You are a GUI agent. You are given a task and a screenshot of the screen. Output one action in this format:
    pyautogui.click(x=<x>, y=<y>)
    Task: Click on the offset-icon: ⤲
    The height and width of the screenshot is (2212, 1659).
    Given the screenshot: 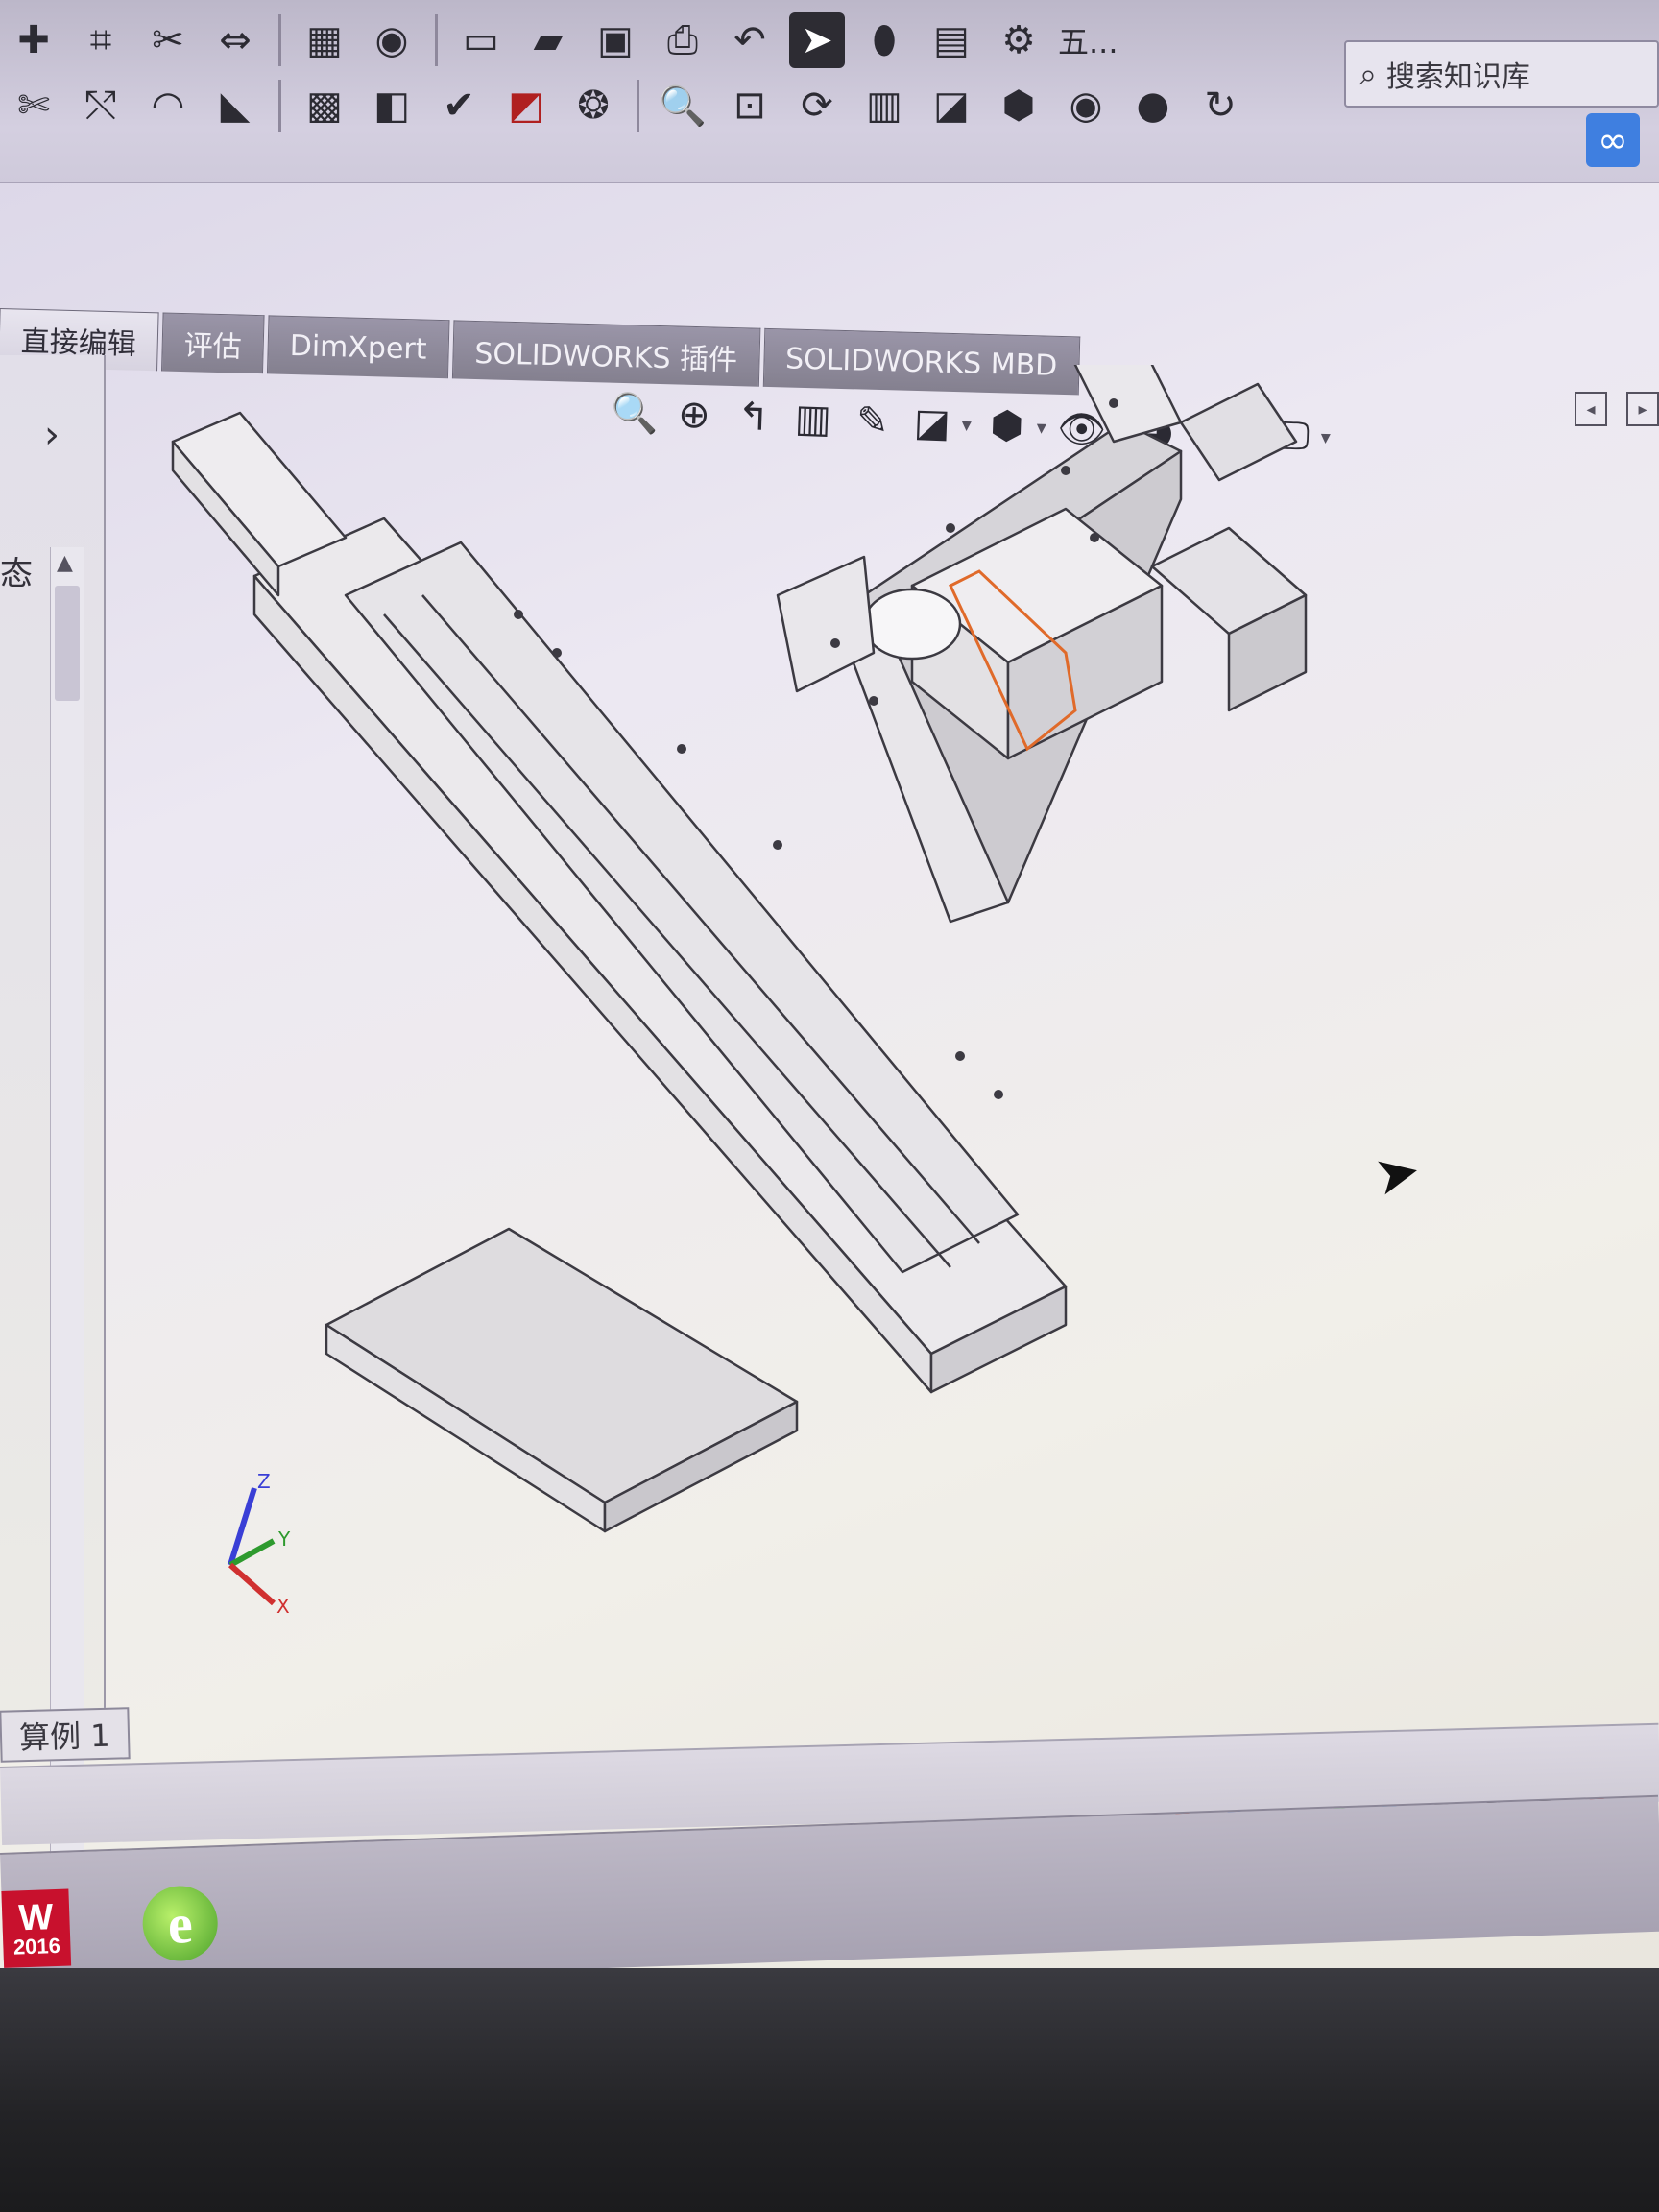 What is the action you would take?
    pyautogui.click(x=101, y=105)
    